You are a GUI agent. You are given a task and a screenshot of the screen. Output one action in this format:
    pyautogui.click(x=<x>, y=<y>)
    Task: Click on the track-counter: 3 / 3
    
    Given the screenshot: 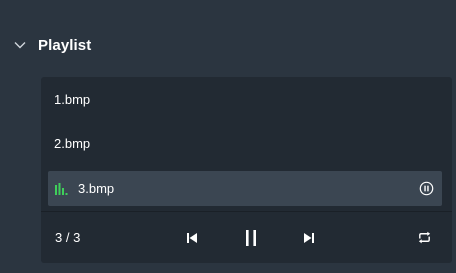 What is the action you would take?
    pyautogui.click(x=68, y=237)
    